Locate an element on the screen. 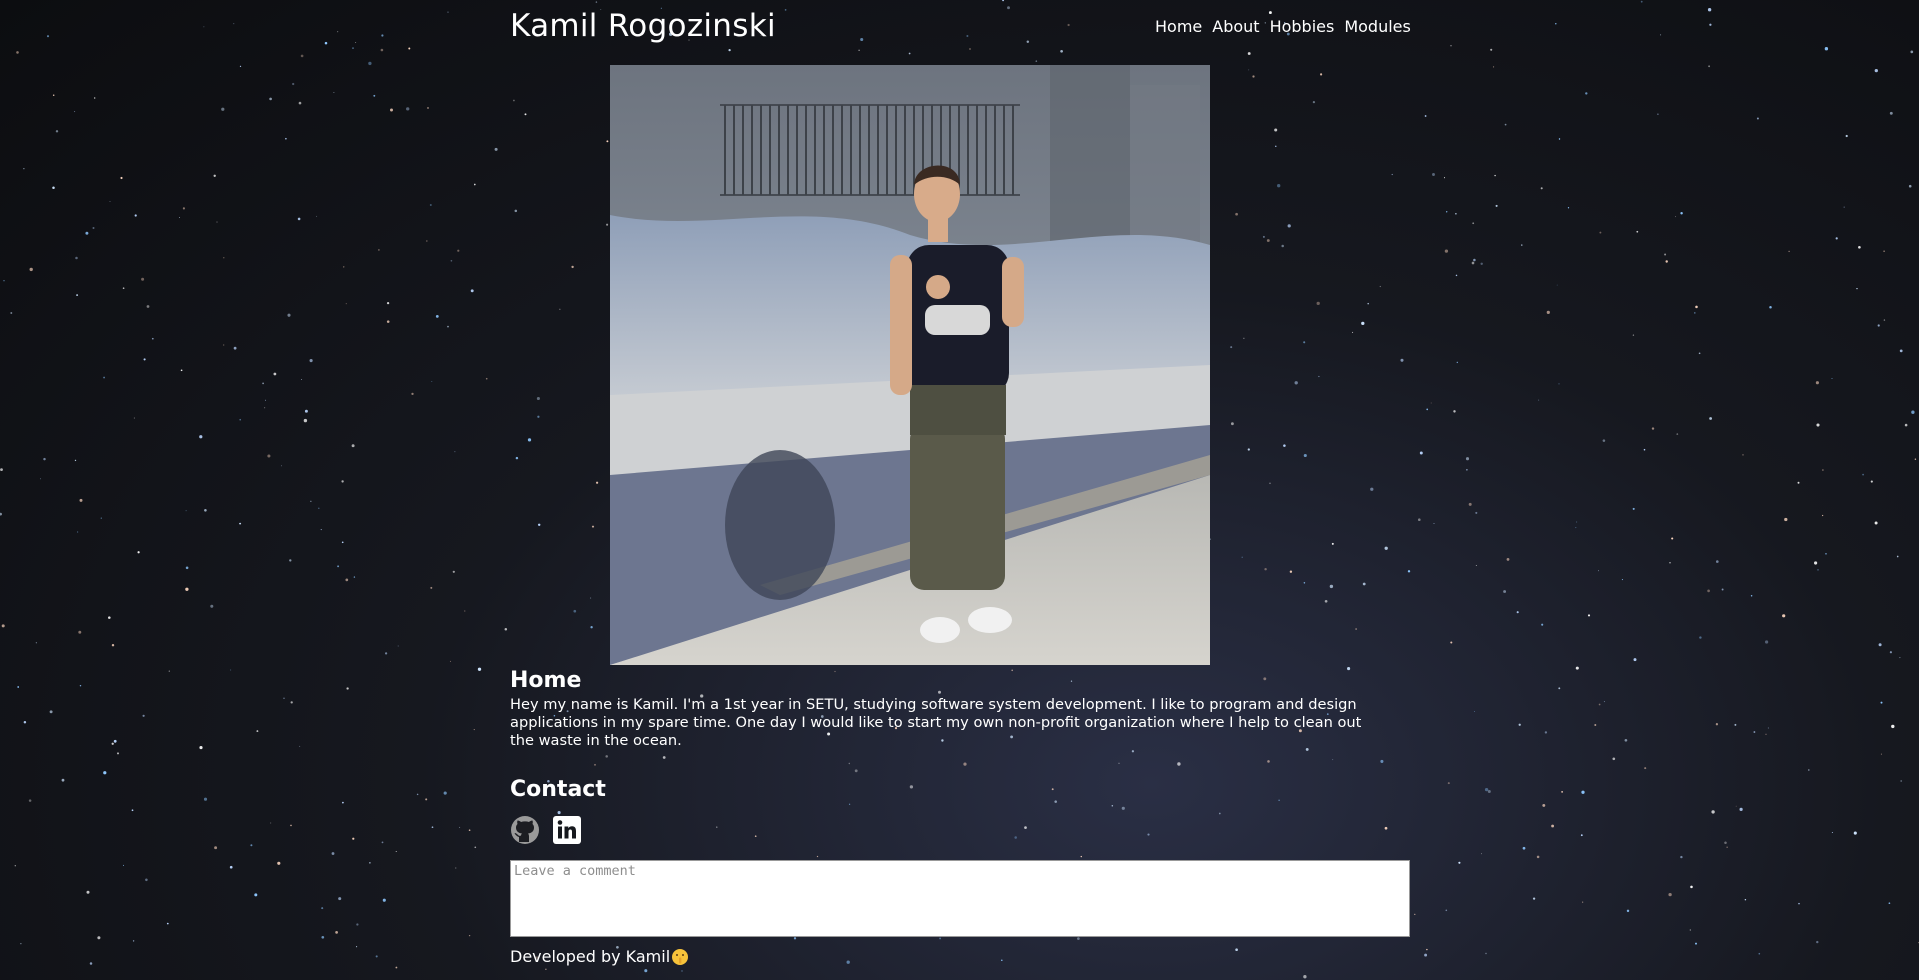 The width and height of the screenshot is (1919, 980). nav-link-hobbies: Hobbies is located at coordinates (1302, 26).